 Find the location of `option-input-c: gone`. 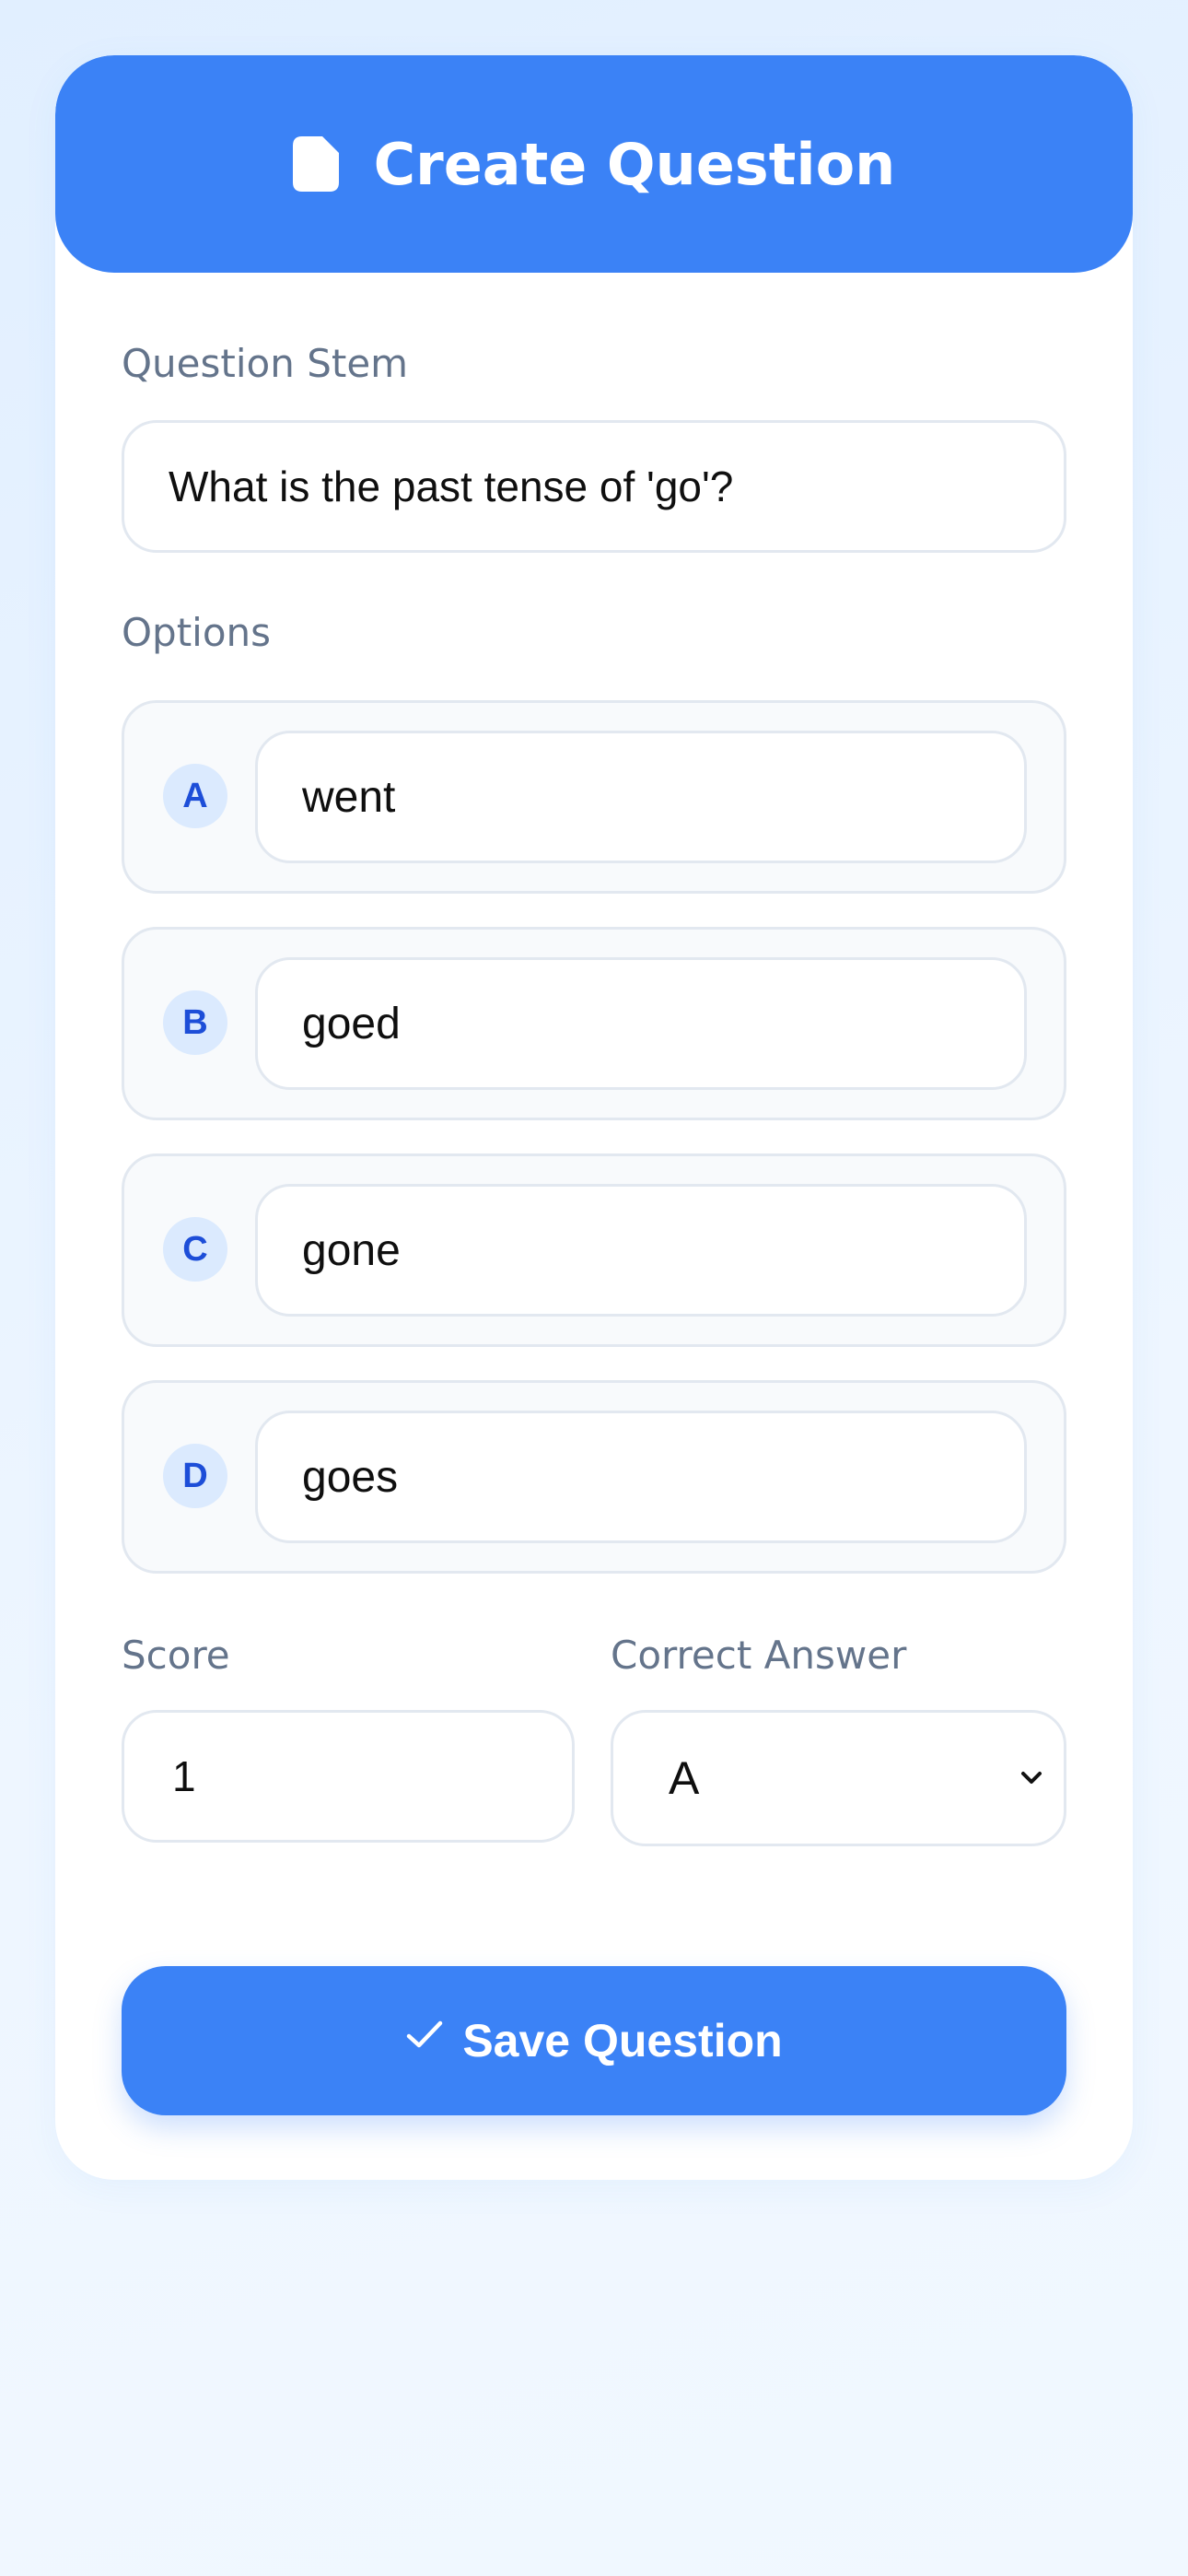

option-input-c: gone is located at coordinates (641, 1250).